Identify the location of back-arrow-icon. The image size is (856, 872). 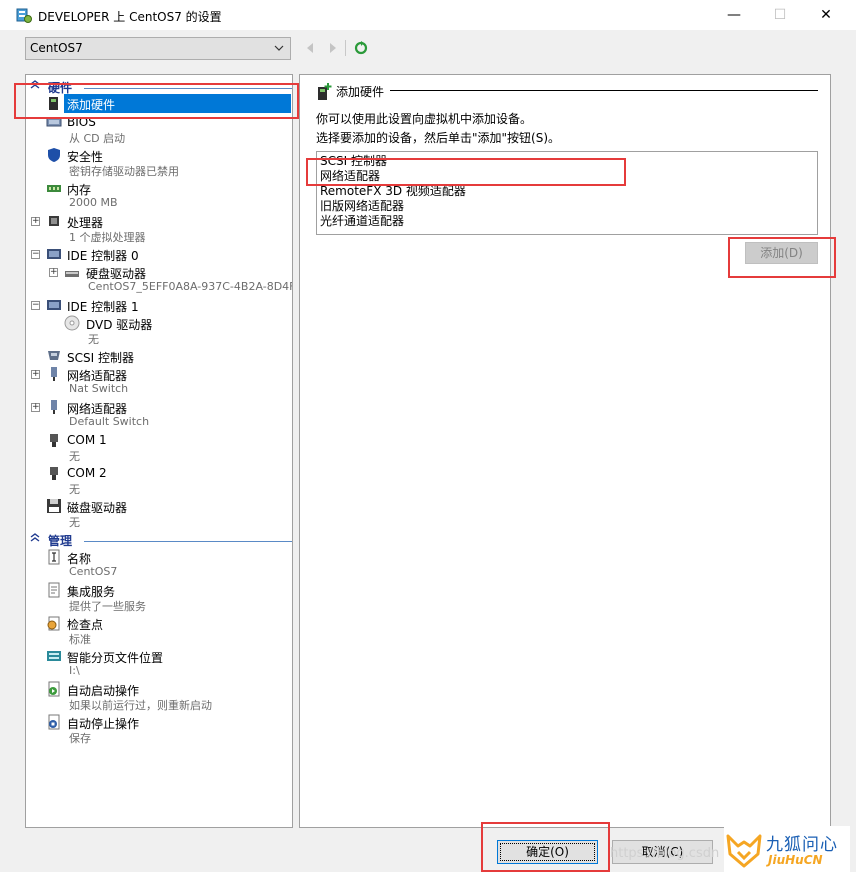
(310, 48).